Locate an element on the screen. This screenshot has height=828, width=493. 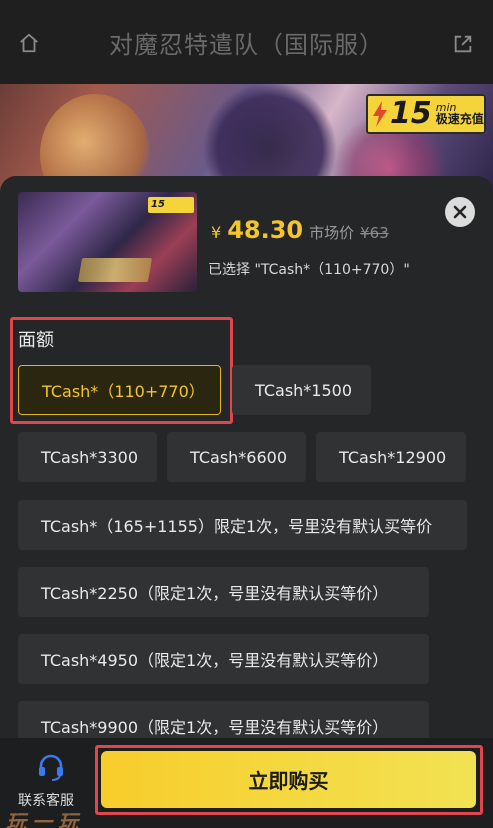
game-logo is located at coordinates (115, 270).